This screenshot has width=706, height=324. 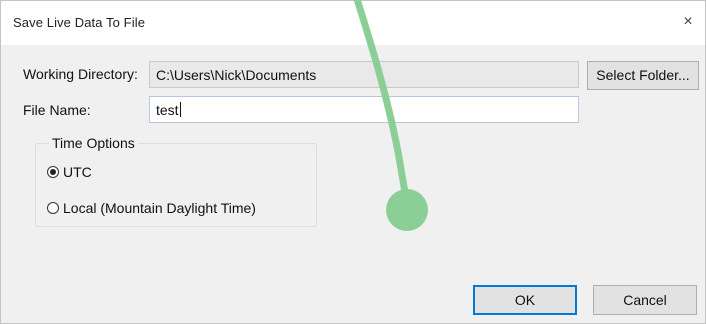 I want to click on ok-button: OK, so click(x=525, y=300).